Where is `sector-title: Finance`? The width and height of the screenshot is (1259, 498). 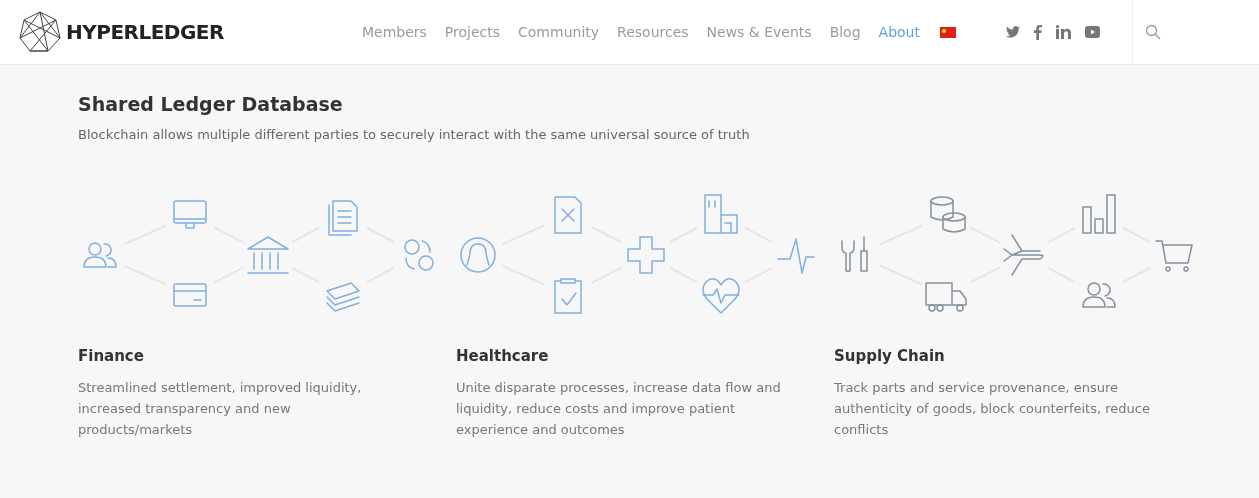
sector-title: Finance is located at coordinates (111, 356).